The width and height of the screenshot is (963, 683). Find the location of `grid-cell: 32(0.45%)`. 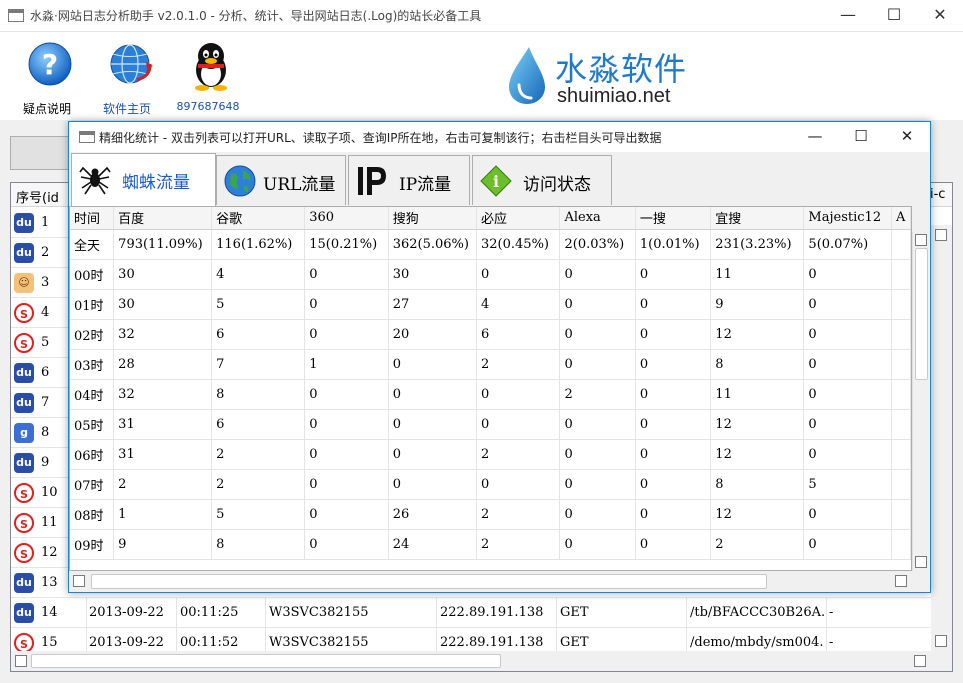

grid-cell: 32(0.45%) is located at coordinates (518, 244).